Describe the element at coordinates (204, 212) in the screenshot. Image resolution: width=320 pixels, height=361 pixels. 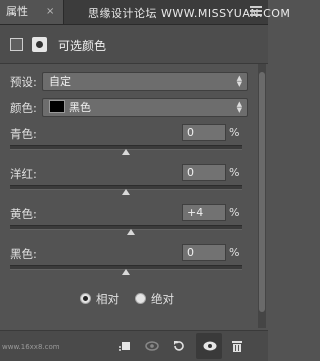
I see `yellow-value-field: +4` at that location.